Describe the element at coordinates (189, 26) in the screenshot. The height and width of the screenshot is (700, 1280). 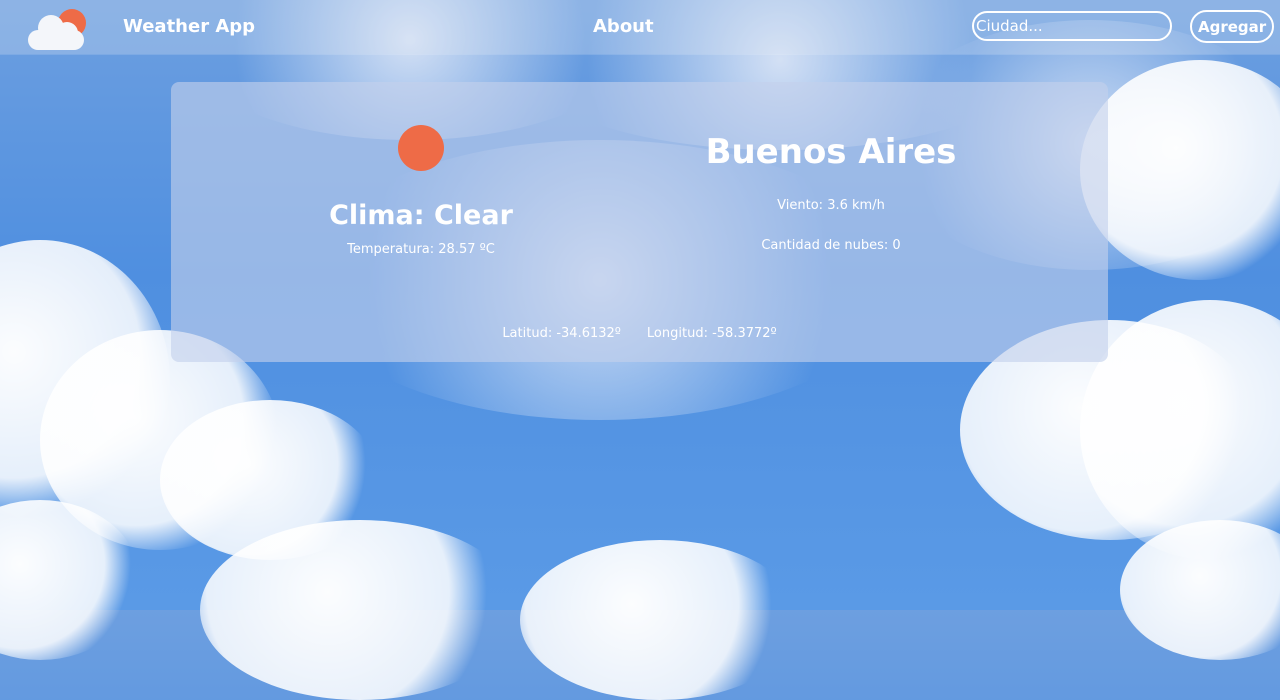
I see `brand-title: Weather App` at that location.